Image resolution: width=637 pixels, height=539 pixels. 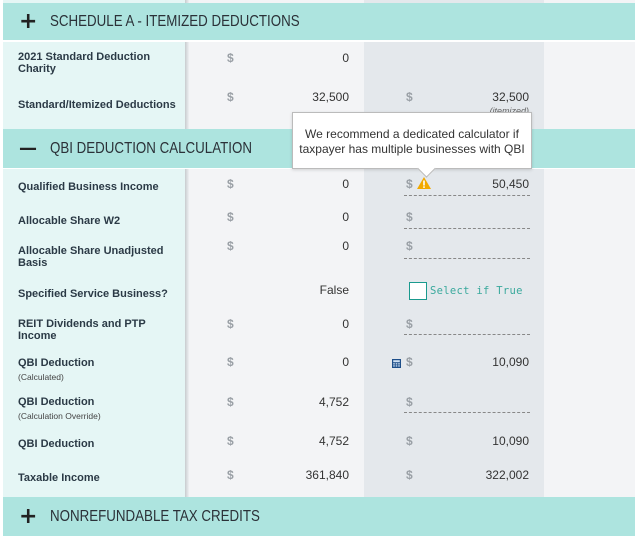 What do you see at coordinates (319, 219) in the screenshot?
I see `table-row: Allocable Share W2 $ 0 $` at bounding box center [319, 219].